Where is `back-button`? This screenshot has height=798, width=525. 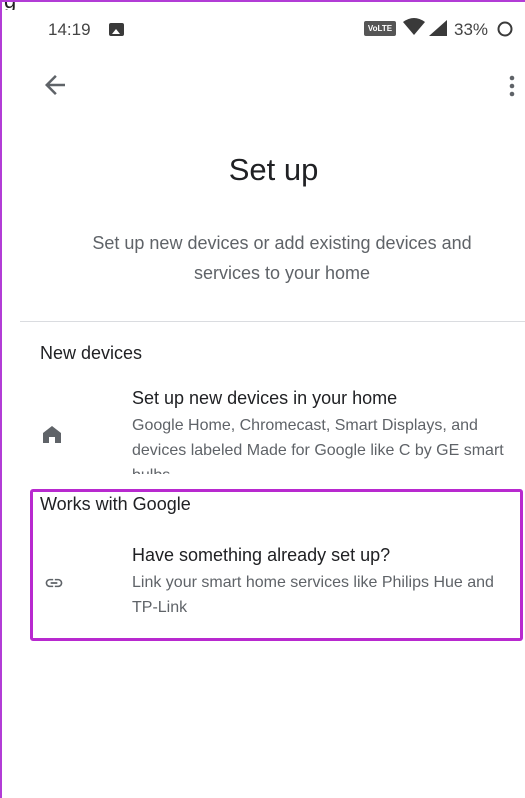
back-button is located at coordinates (55, 85).